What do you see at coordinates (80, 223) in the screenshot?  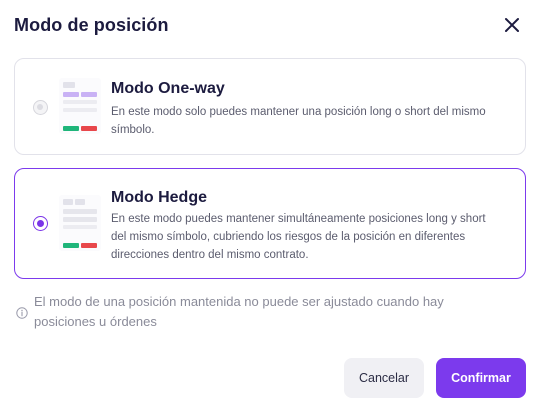 I see `hedge-illustration-icon` at bounding box center [80, 223].